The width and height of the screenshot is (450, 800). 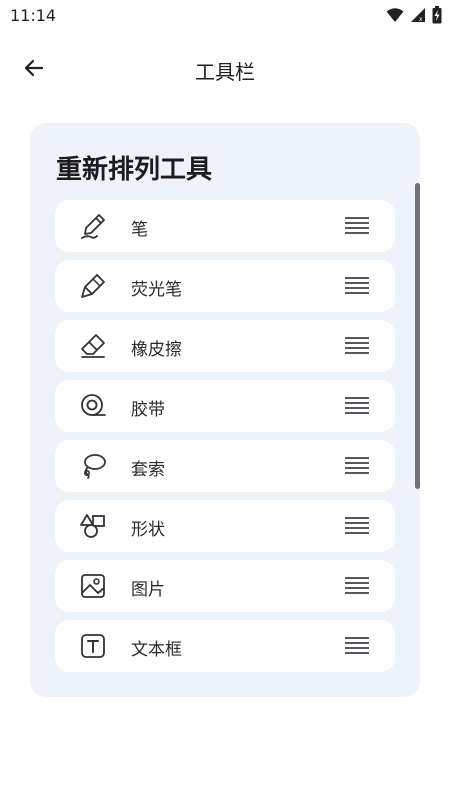 I want to click on status-icons: x, so click(x=414, y=17).